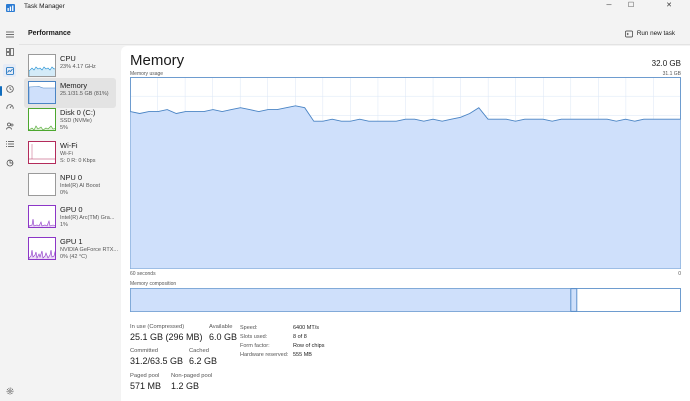  Describe the element at coordinates (255, 346) in the screenshot. I see `form-factor-label: Form factor:` at that location.